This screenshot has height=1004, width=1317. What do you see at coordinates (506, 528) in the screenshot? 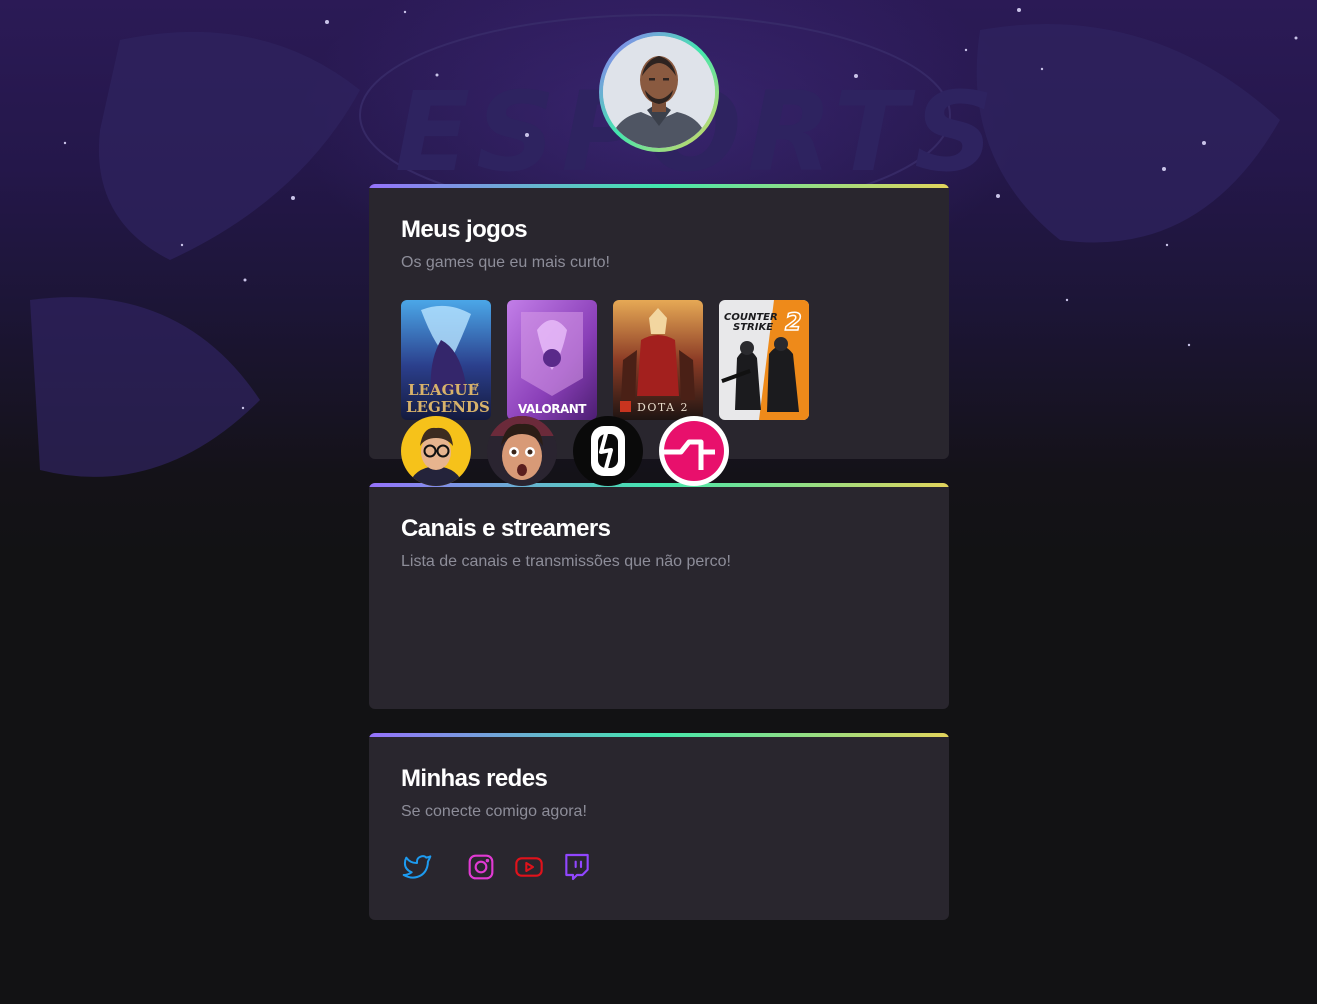
I see `streamers-card-title: Canais e streamers` at bounding box center [506, 528].